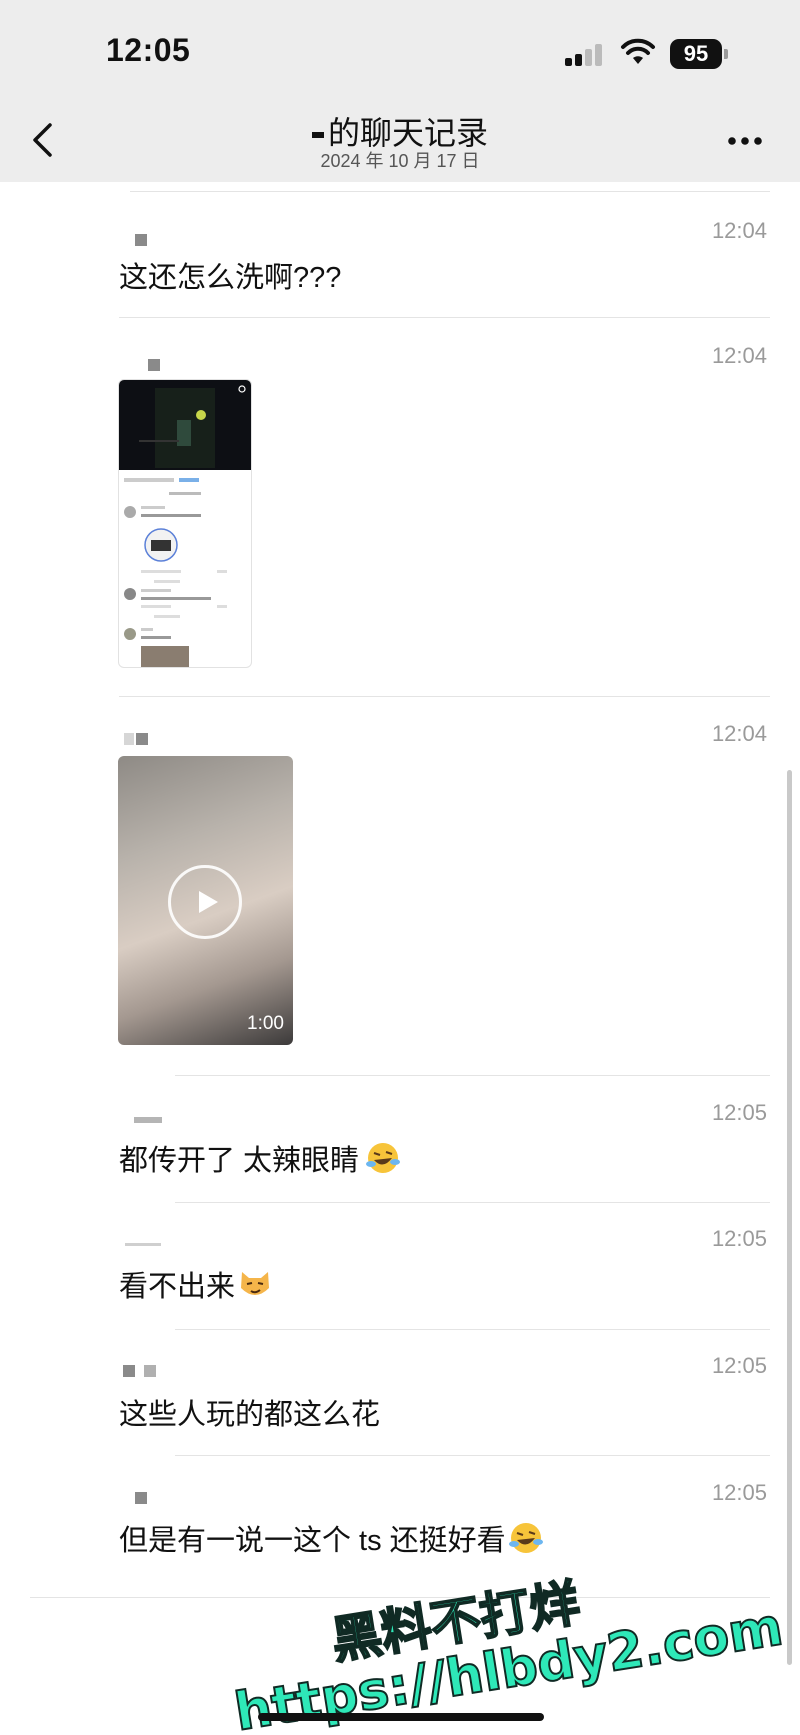 The height and width of the screenshot is (1735, 800). I want to click on message-text: 这些人玩的都这么花, so click(250, 1415).